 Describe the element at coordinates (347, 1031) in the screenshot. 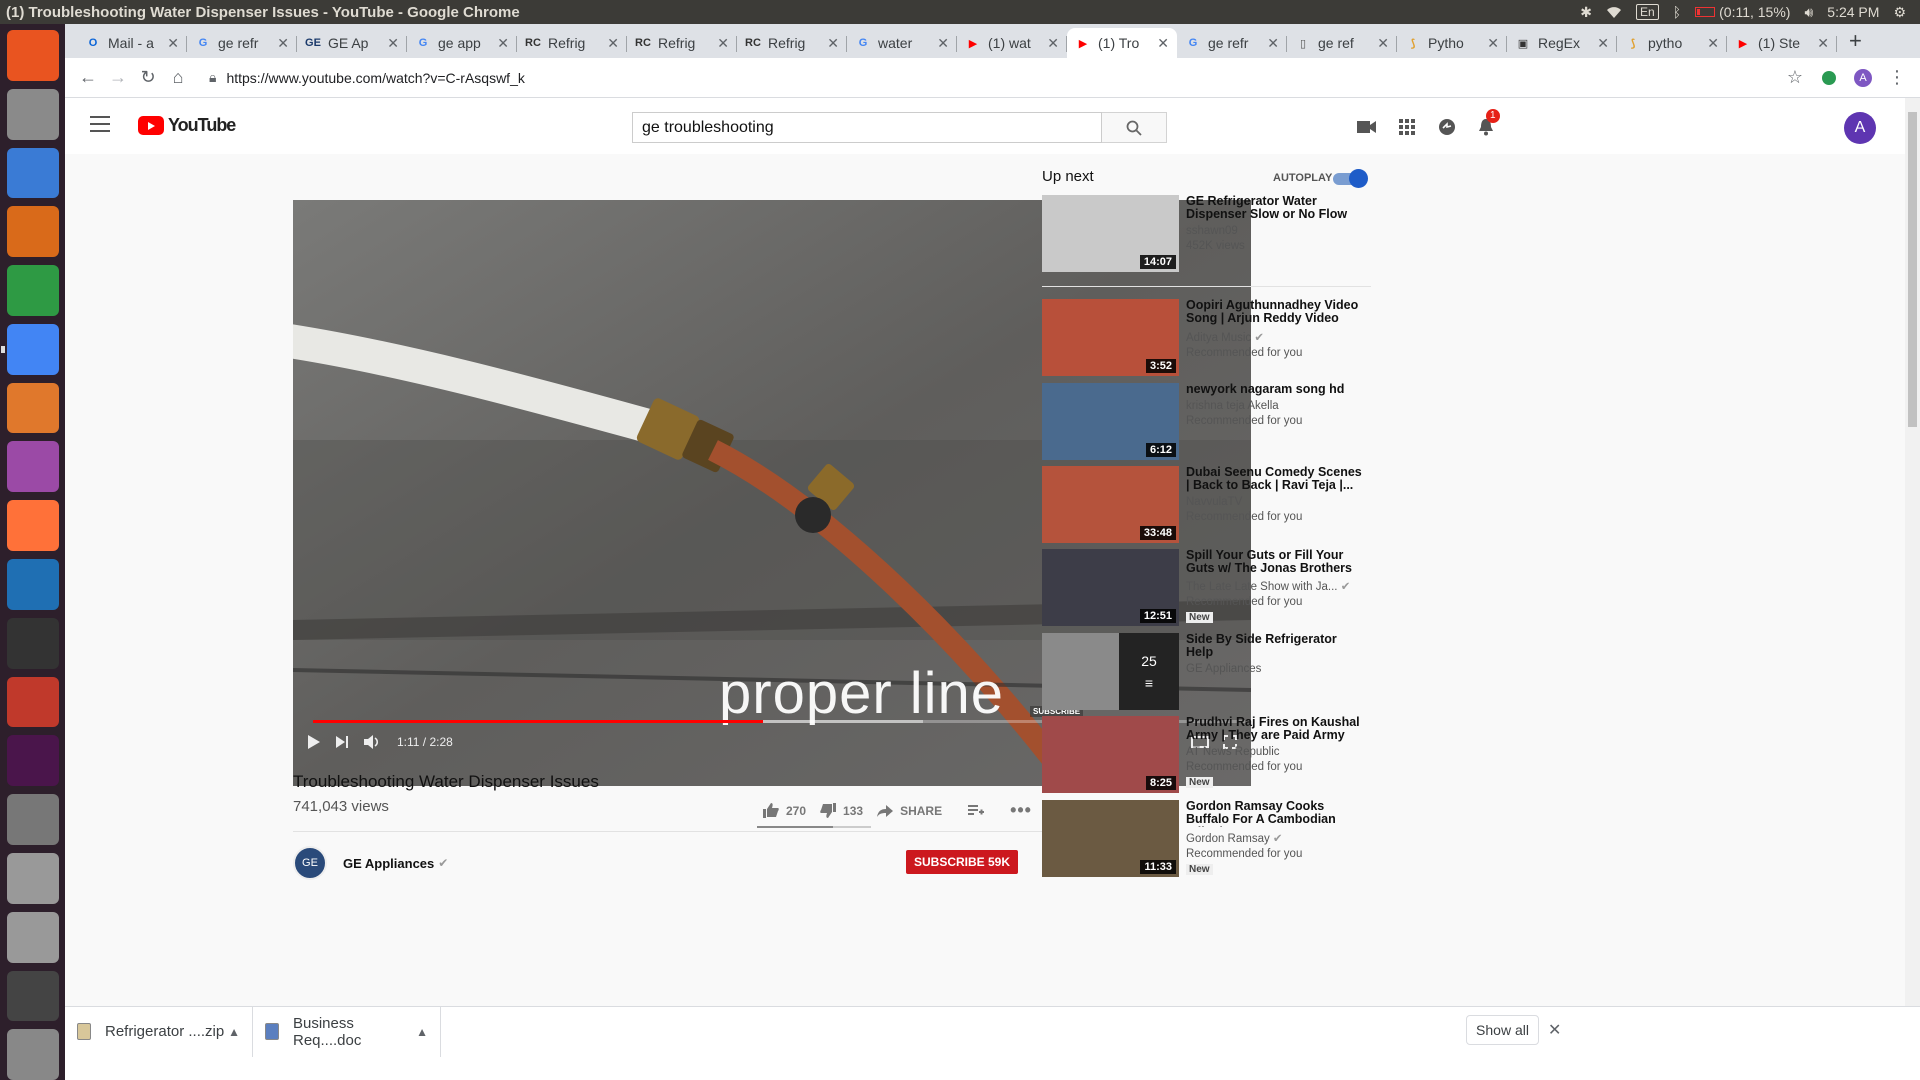

I see `download-item: Business Req....doc ▲` at that location.